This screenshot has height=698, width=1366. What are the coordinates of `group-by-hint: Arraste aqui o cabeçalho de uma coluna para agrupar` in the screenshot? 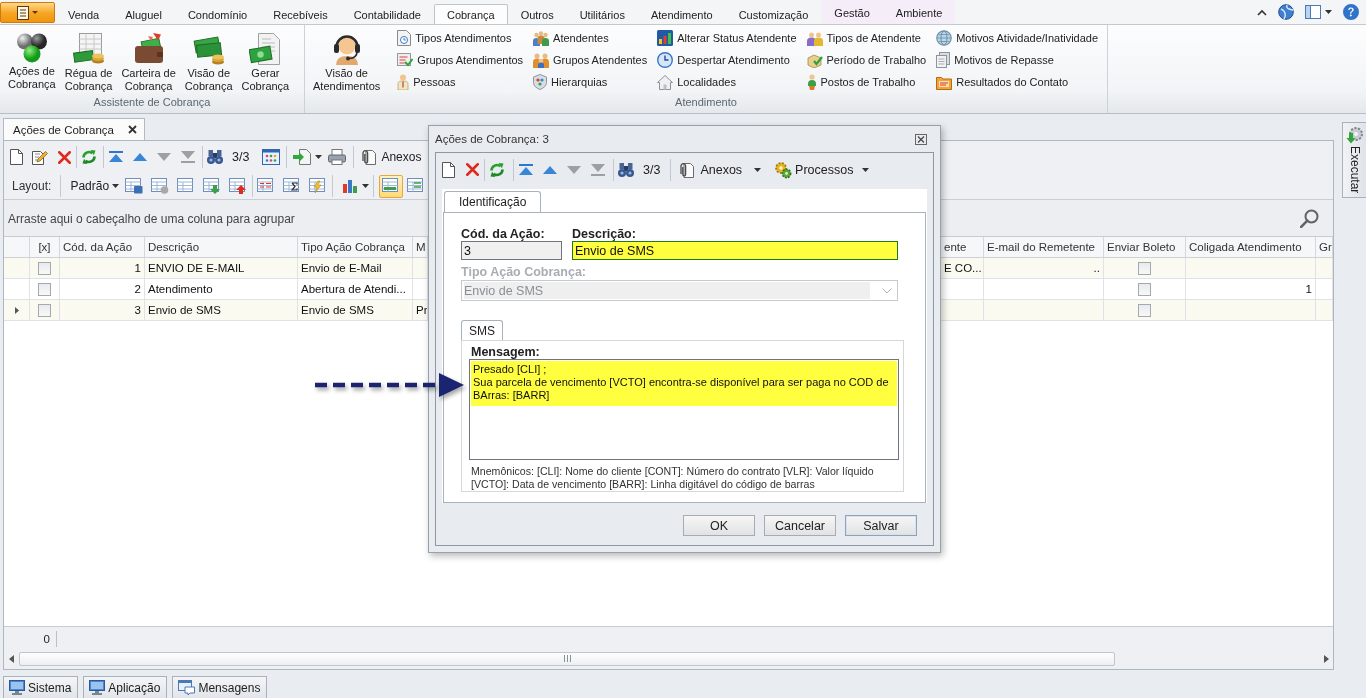 It's located at (152, 218).